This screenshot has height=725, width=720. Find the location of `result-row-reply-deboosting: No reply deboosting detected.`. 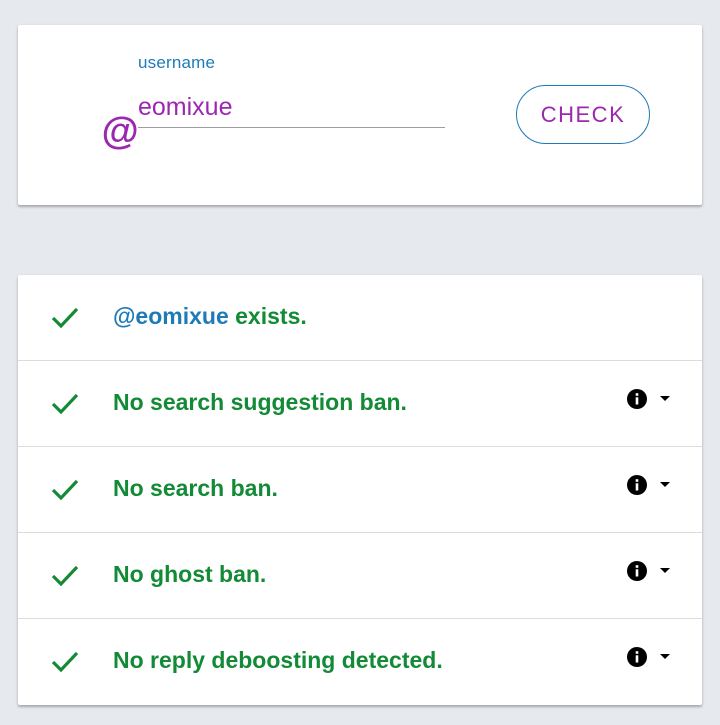

result-row-reply-deboosting: No reply deboosting detected. is located at coordinates (360, 662).